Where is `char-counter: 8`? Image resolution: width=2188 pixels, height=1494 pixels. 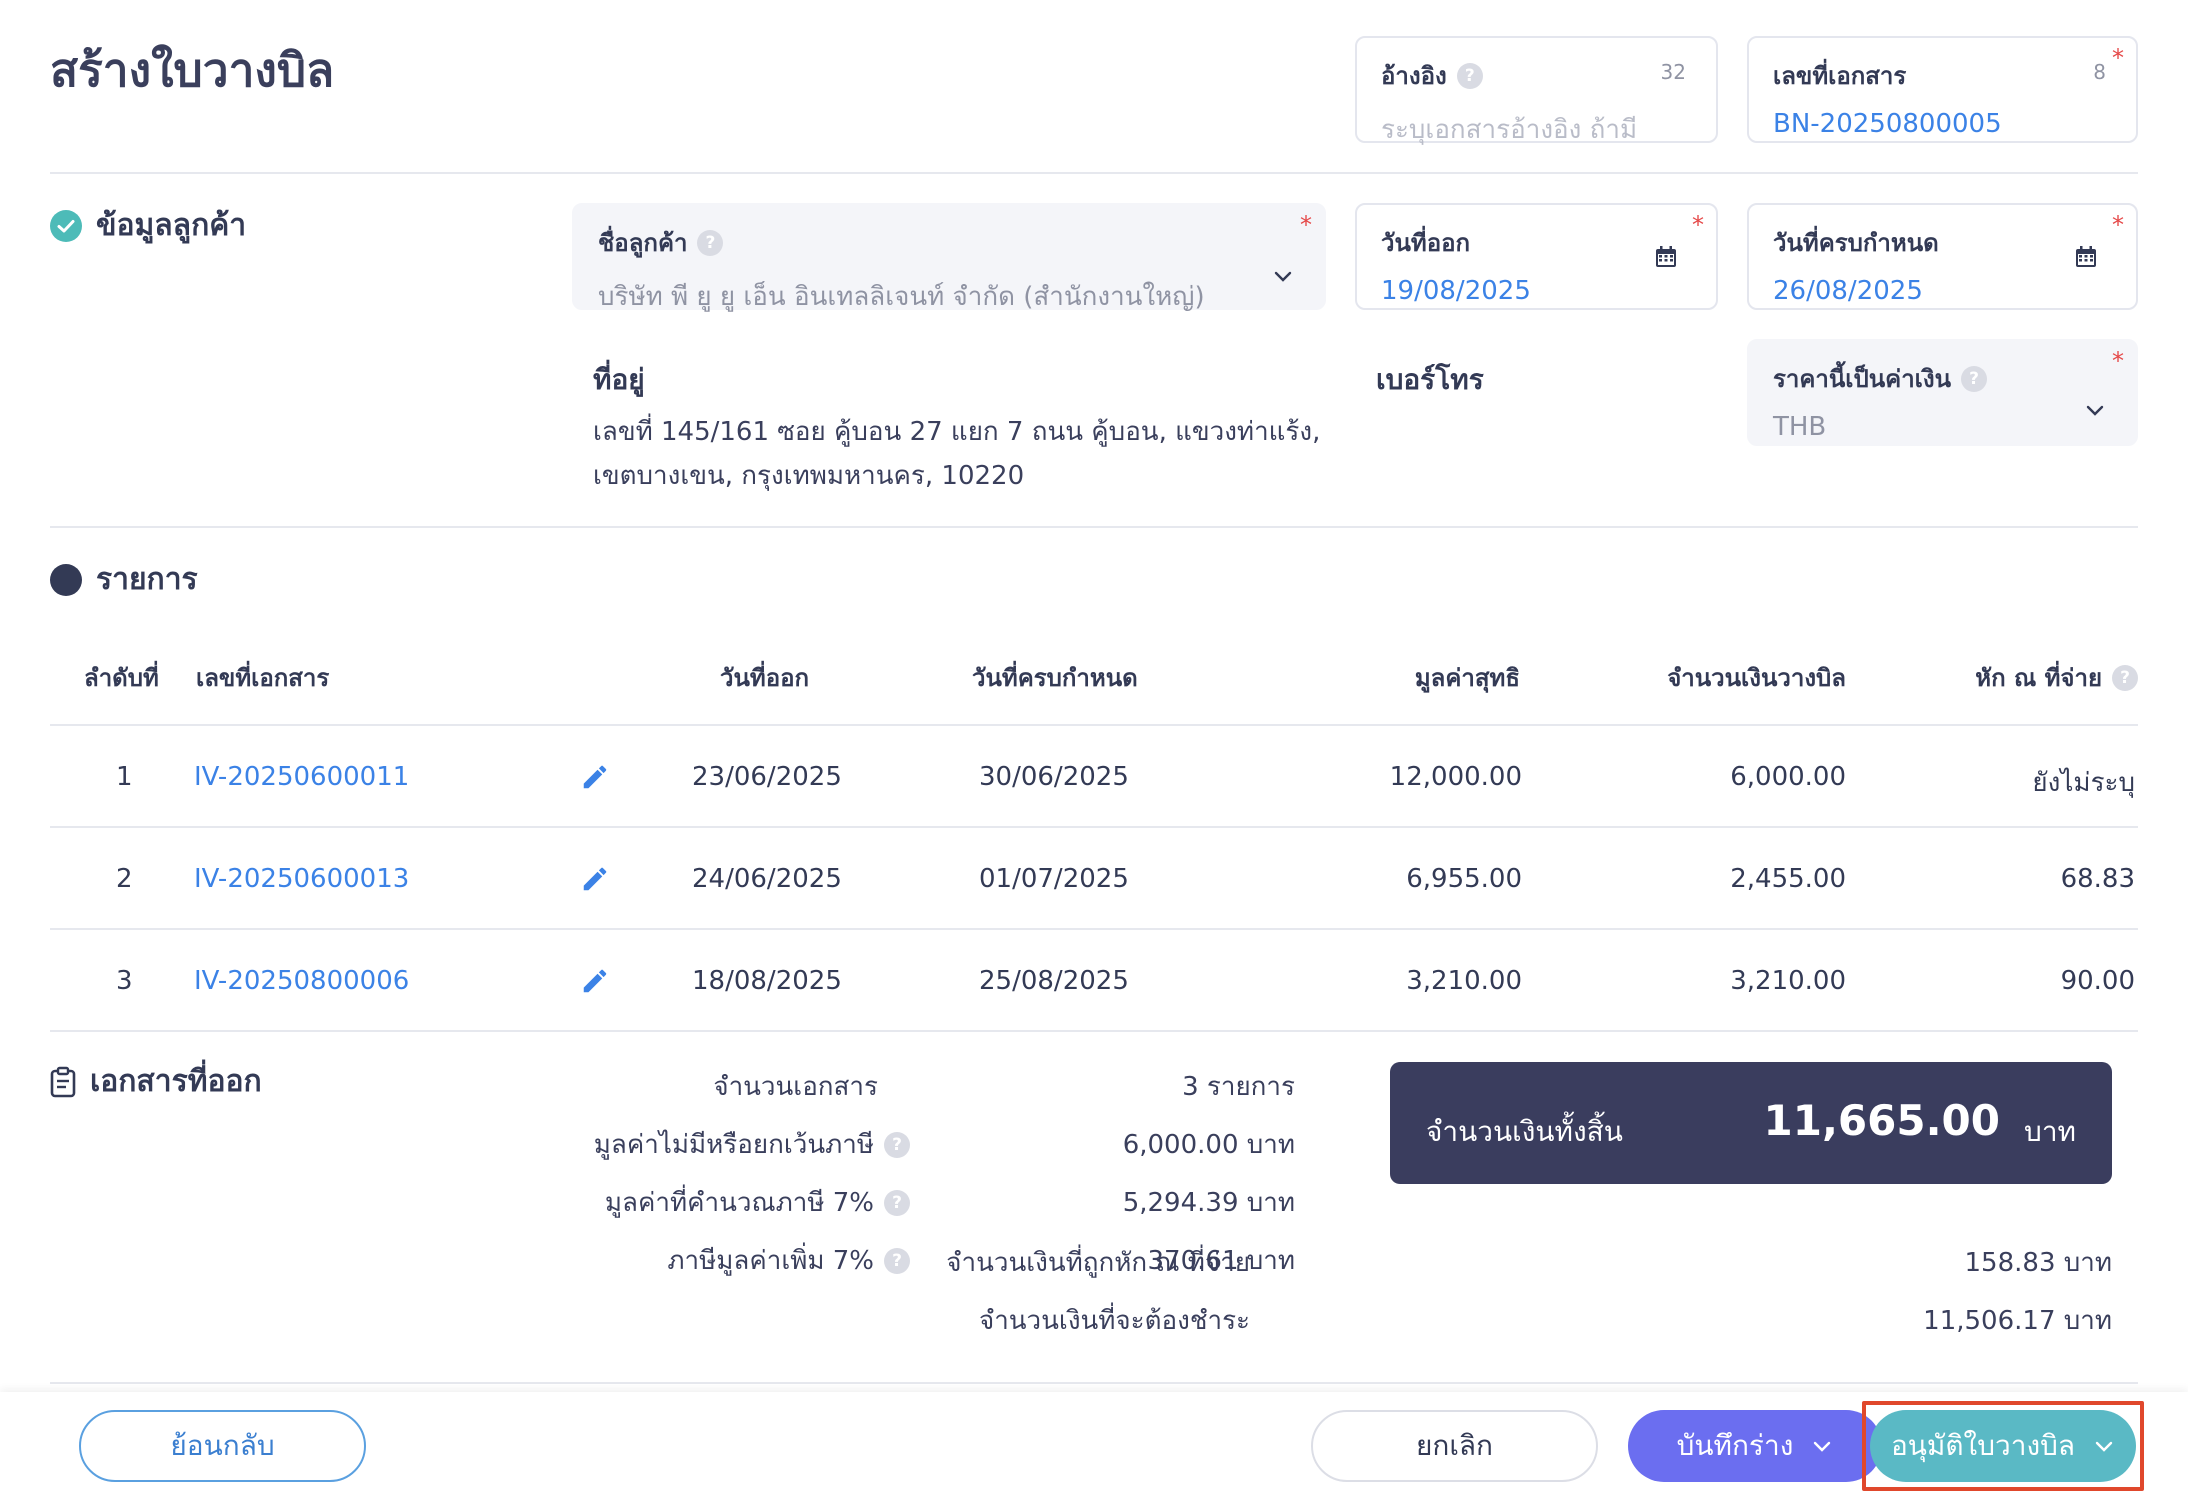
char-counter: 8 is located at coordinates (2099, 72).